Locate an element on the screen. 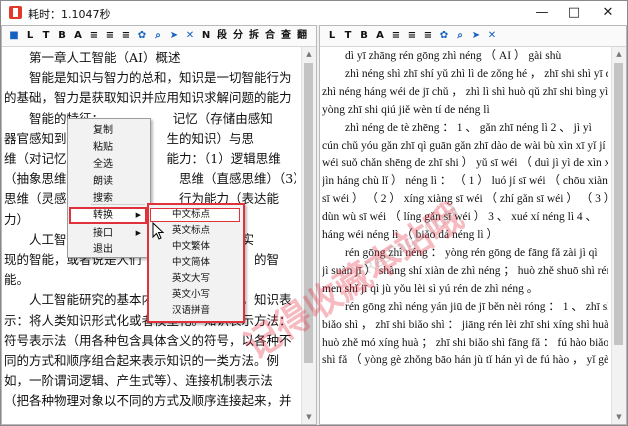 The width and height of the screenshot is (628, 426). source-toolbar: ■ L T B A ≡ ≡ ≡ ✿ ⌕ ➤ ✕ N 段分拆合查翻 is located at coordinates (159, 36).